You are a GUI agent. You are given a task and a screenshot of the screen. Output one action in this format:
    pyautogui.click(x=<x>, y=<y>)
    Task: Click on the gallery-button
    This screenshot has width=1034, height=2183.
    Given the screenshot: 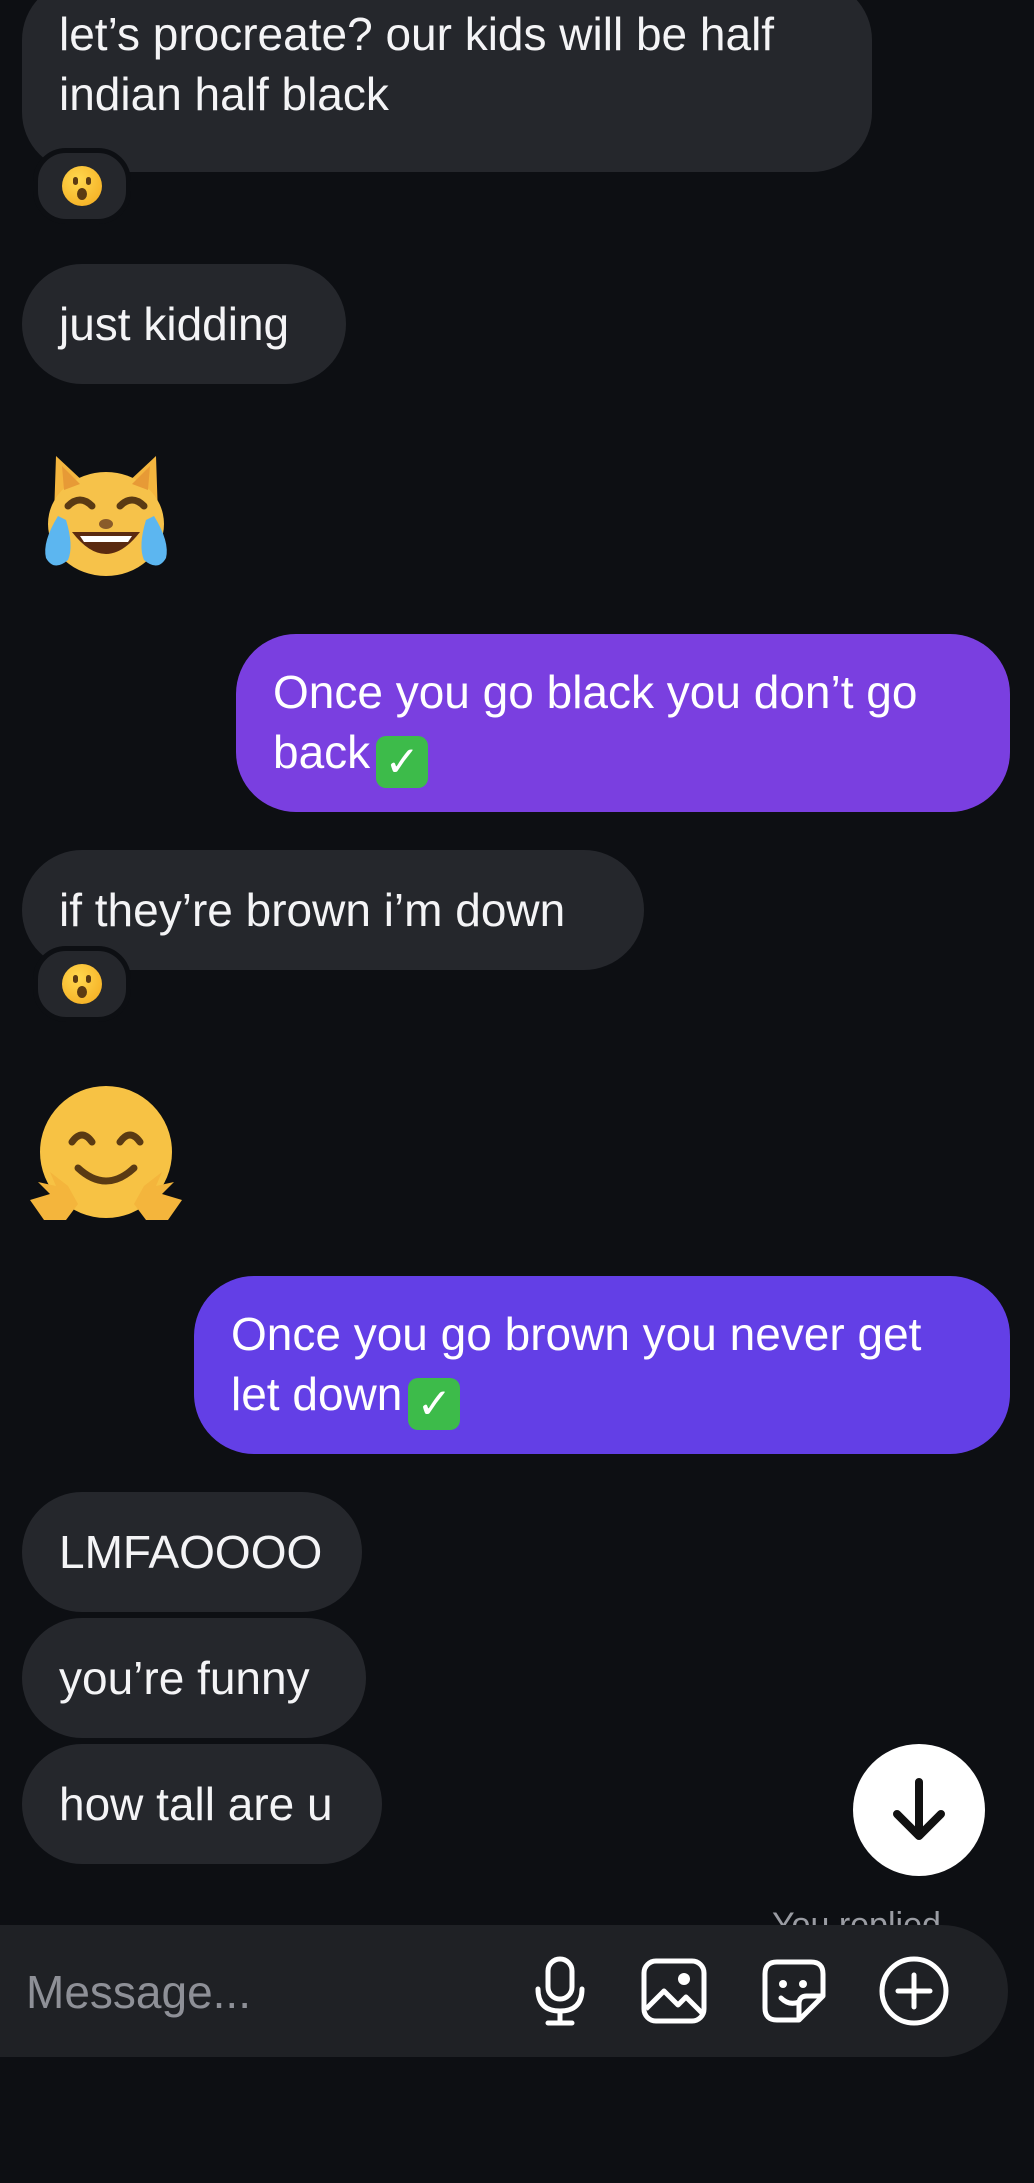 What is the action you would take?
    pyautogui.click(x=674, y=1991)
    